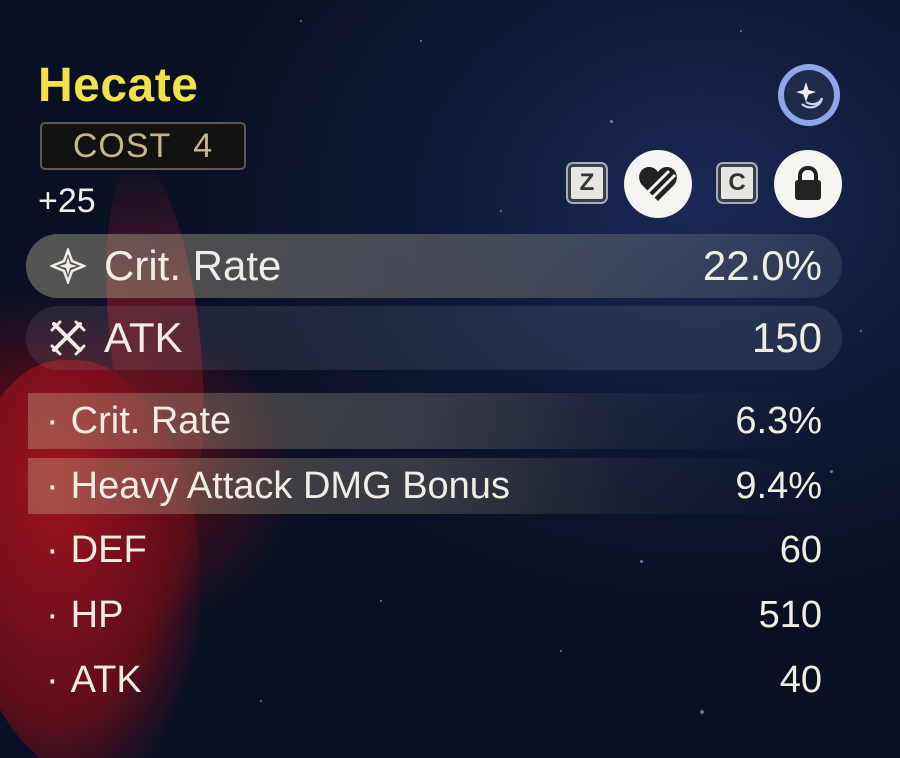 This screenshot has width=900, height=758. Describe the element at coordinates (203, 145) in the screenshot. I see `cost-value: 4` at that location.